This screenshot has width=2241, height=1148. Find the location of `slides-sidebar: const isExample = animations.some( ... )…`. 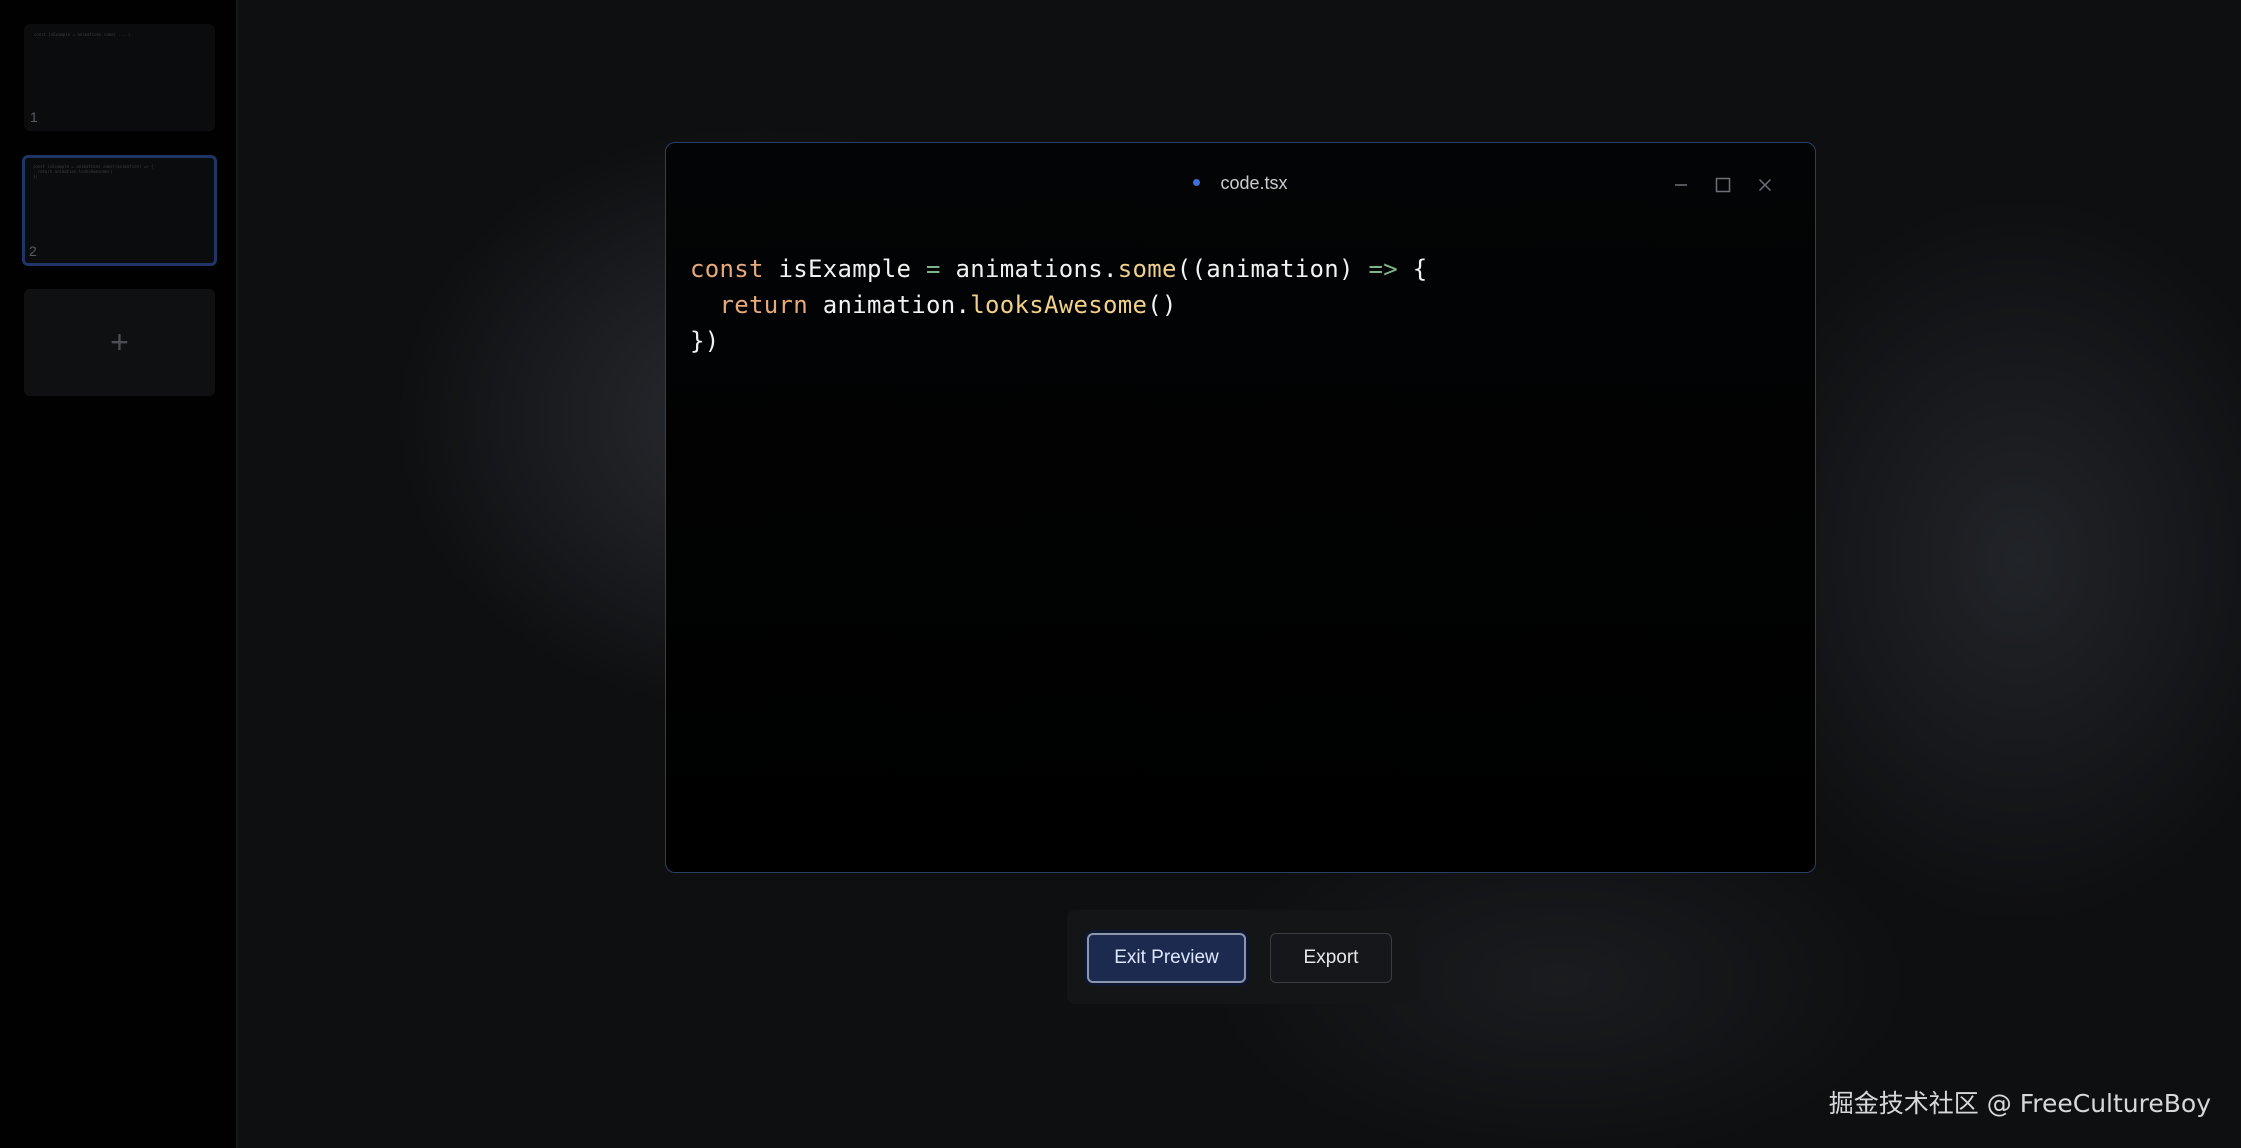

slides-sidebar: const isExample = animations.some( ... )… is located at coordinates (119, 574).